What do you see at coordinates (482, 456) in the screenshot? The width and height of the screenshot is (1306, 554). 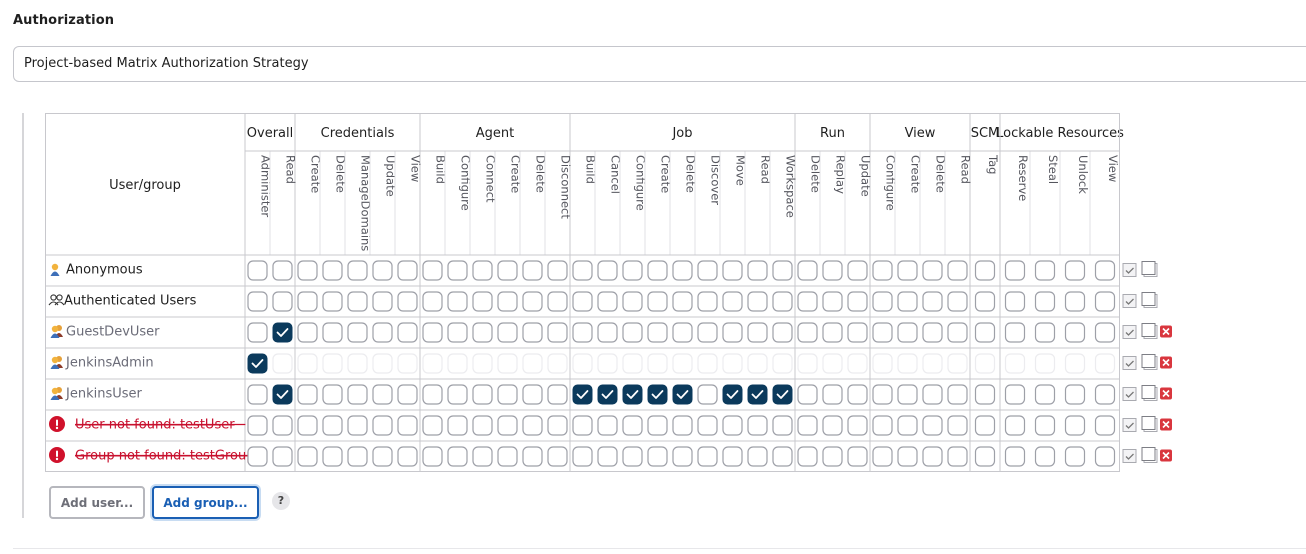 I see `checkbox-group-not-found-testgroup-agent-connect` at bounding box center [482, 456].